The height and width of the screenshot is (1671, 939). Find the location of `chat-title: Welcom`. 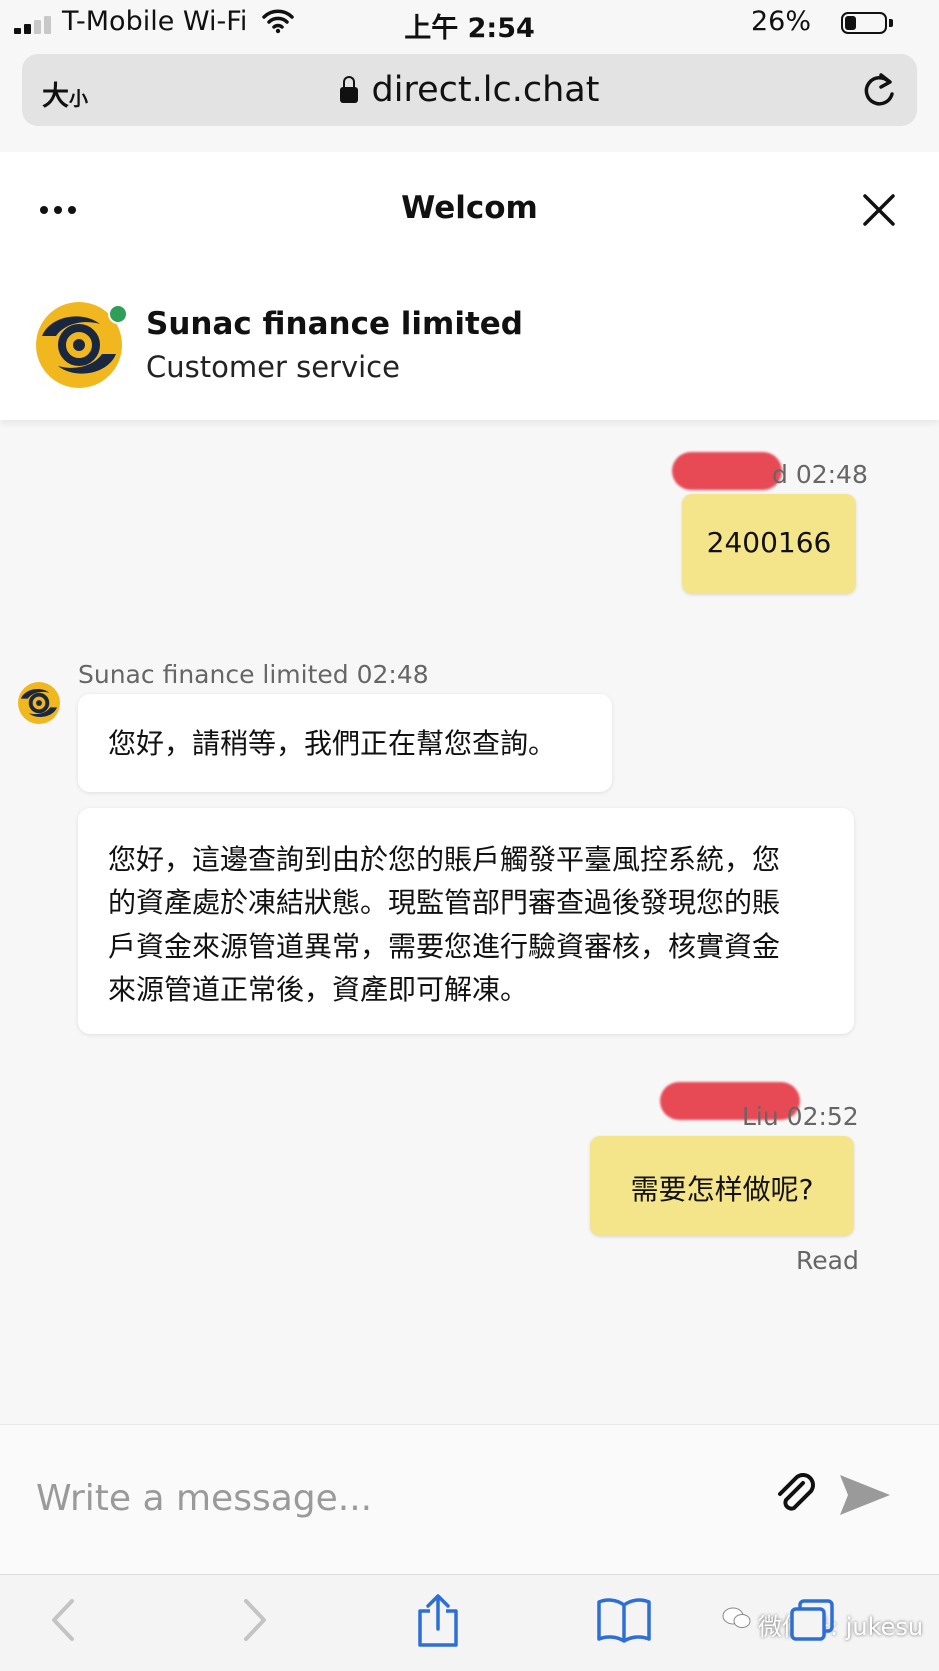

chat-title: Welcom is located at coordinates (469, 208).